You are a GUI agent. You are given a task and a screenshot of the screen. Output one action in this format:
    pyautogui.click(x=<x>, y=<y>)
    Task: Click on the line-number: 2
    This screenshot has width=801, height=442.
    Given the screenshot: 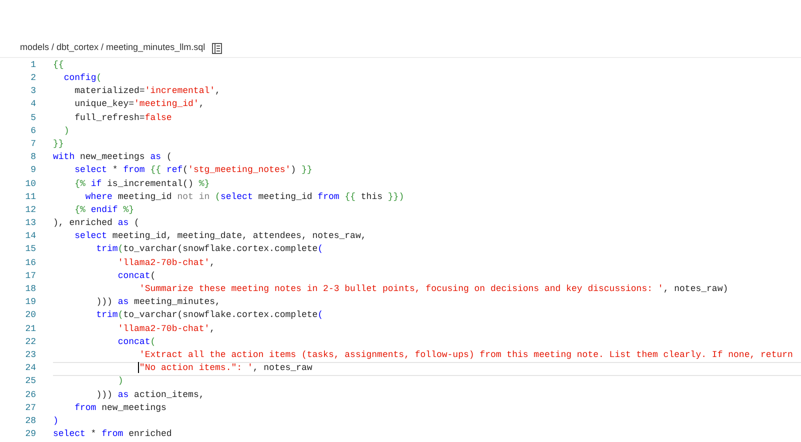 What is the action you would take?
    pyautogui.click(x=33, y=79)
    